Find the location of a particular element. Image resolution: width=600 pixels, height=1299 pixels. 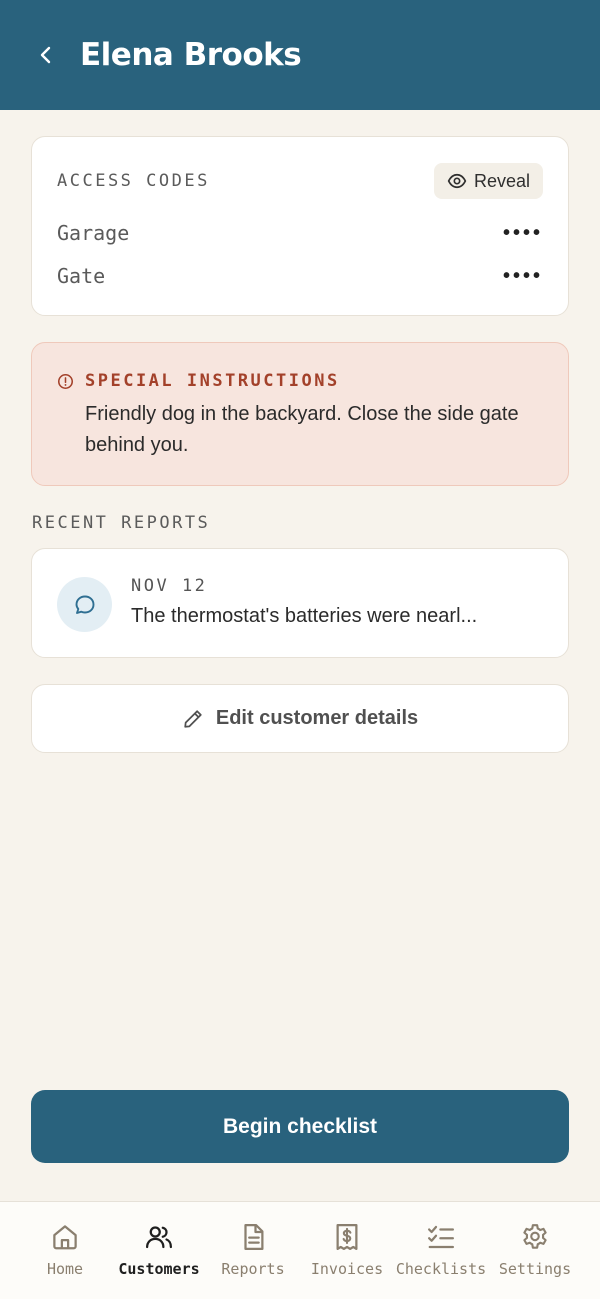

chat-bubble-icon is located at coordinates (84, 604).